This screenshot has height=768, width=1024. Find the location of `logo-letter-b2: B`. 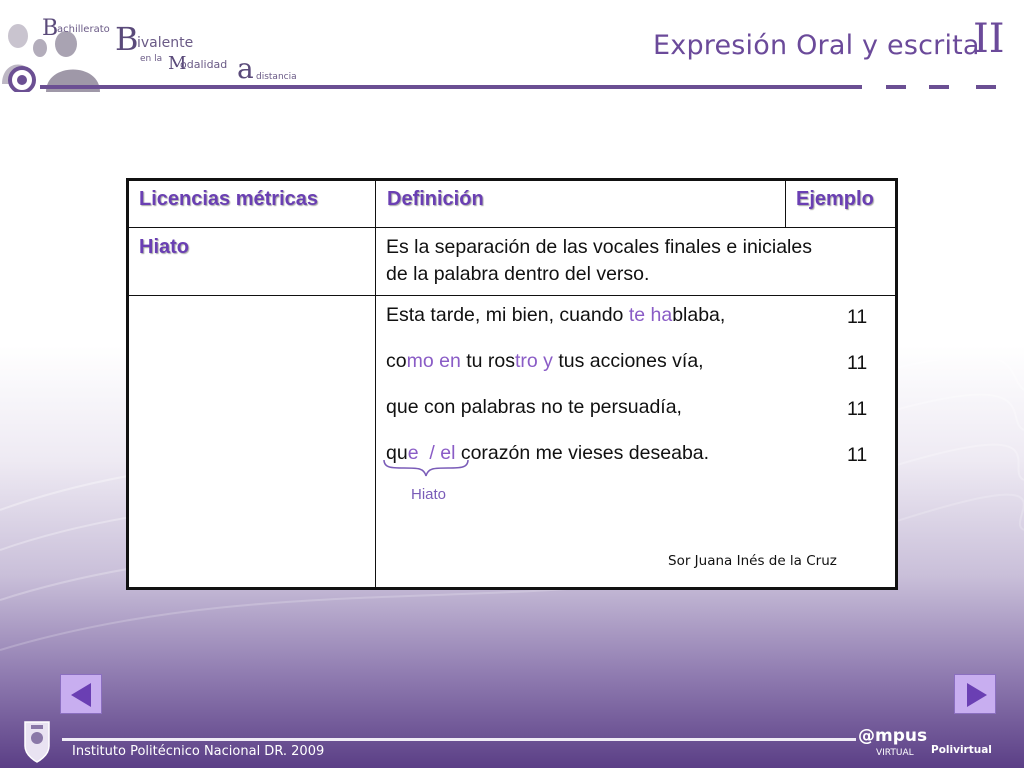

logo-letter-b2: B is located at coordinates (127, 39).